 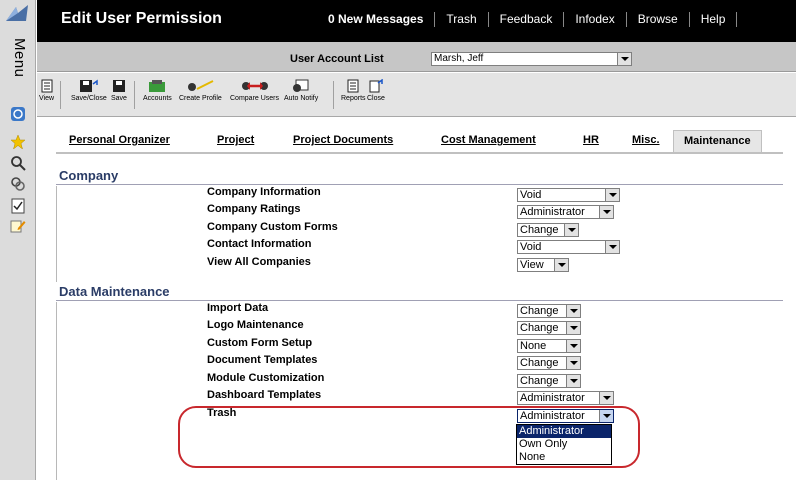 I want to click on compare-users-button: Compare Users, so click(x=254, y=91).